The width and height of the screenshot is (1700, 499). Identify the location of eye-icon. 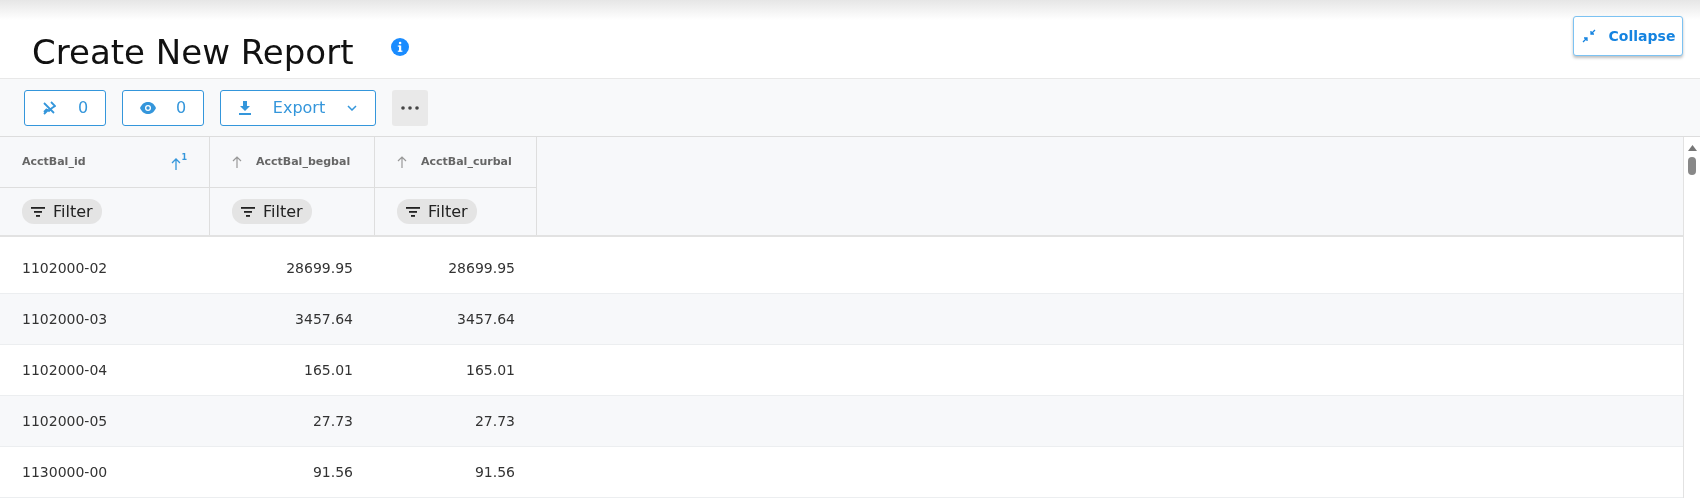
(147, 107).